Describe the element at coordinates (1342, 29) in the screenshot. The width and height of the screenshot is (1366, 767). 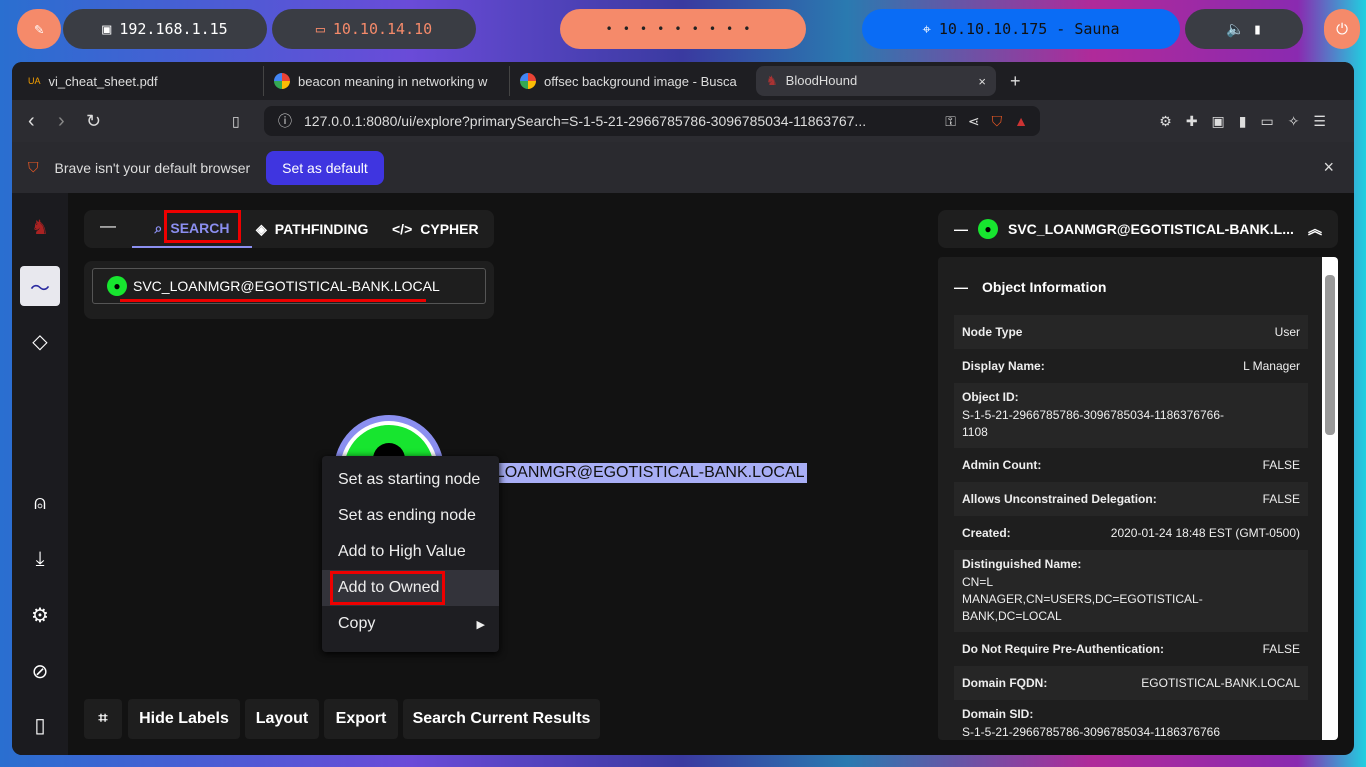
I see `power-button: ⏻` at that location.